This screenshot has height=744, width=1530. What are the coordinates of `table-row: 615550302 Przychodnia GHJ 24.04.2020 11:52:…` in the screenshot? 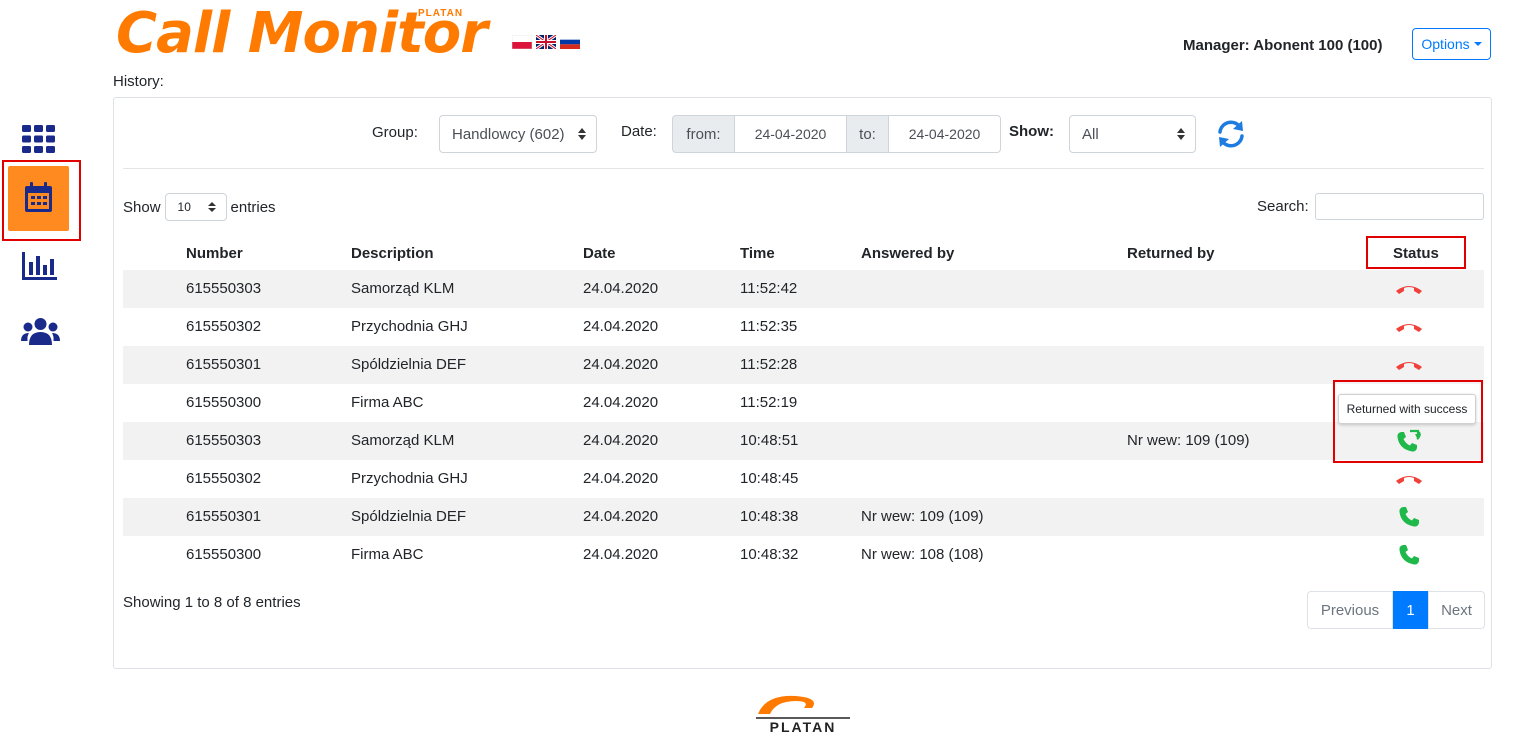 It's located at (803, 327).